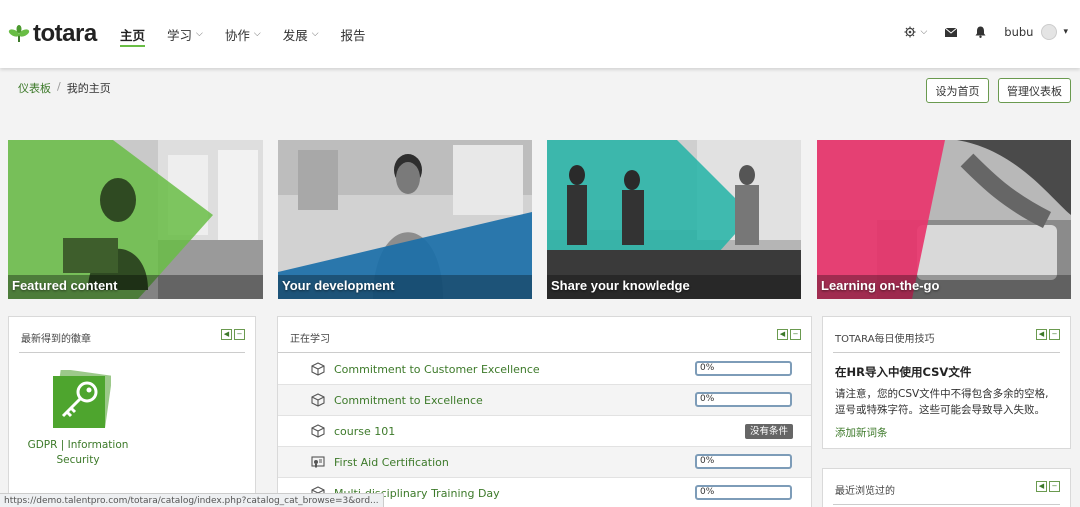 This screenshot has width=1080, height=507. I want to click on block-title: 正在学习, so click(310, 339).